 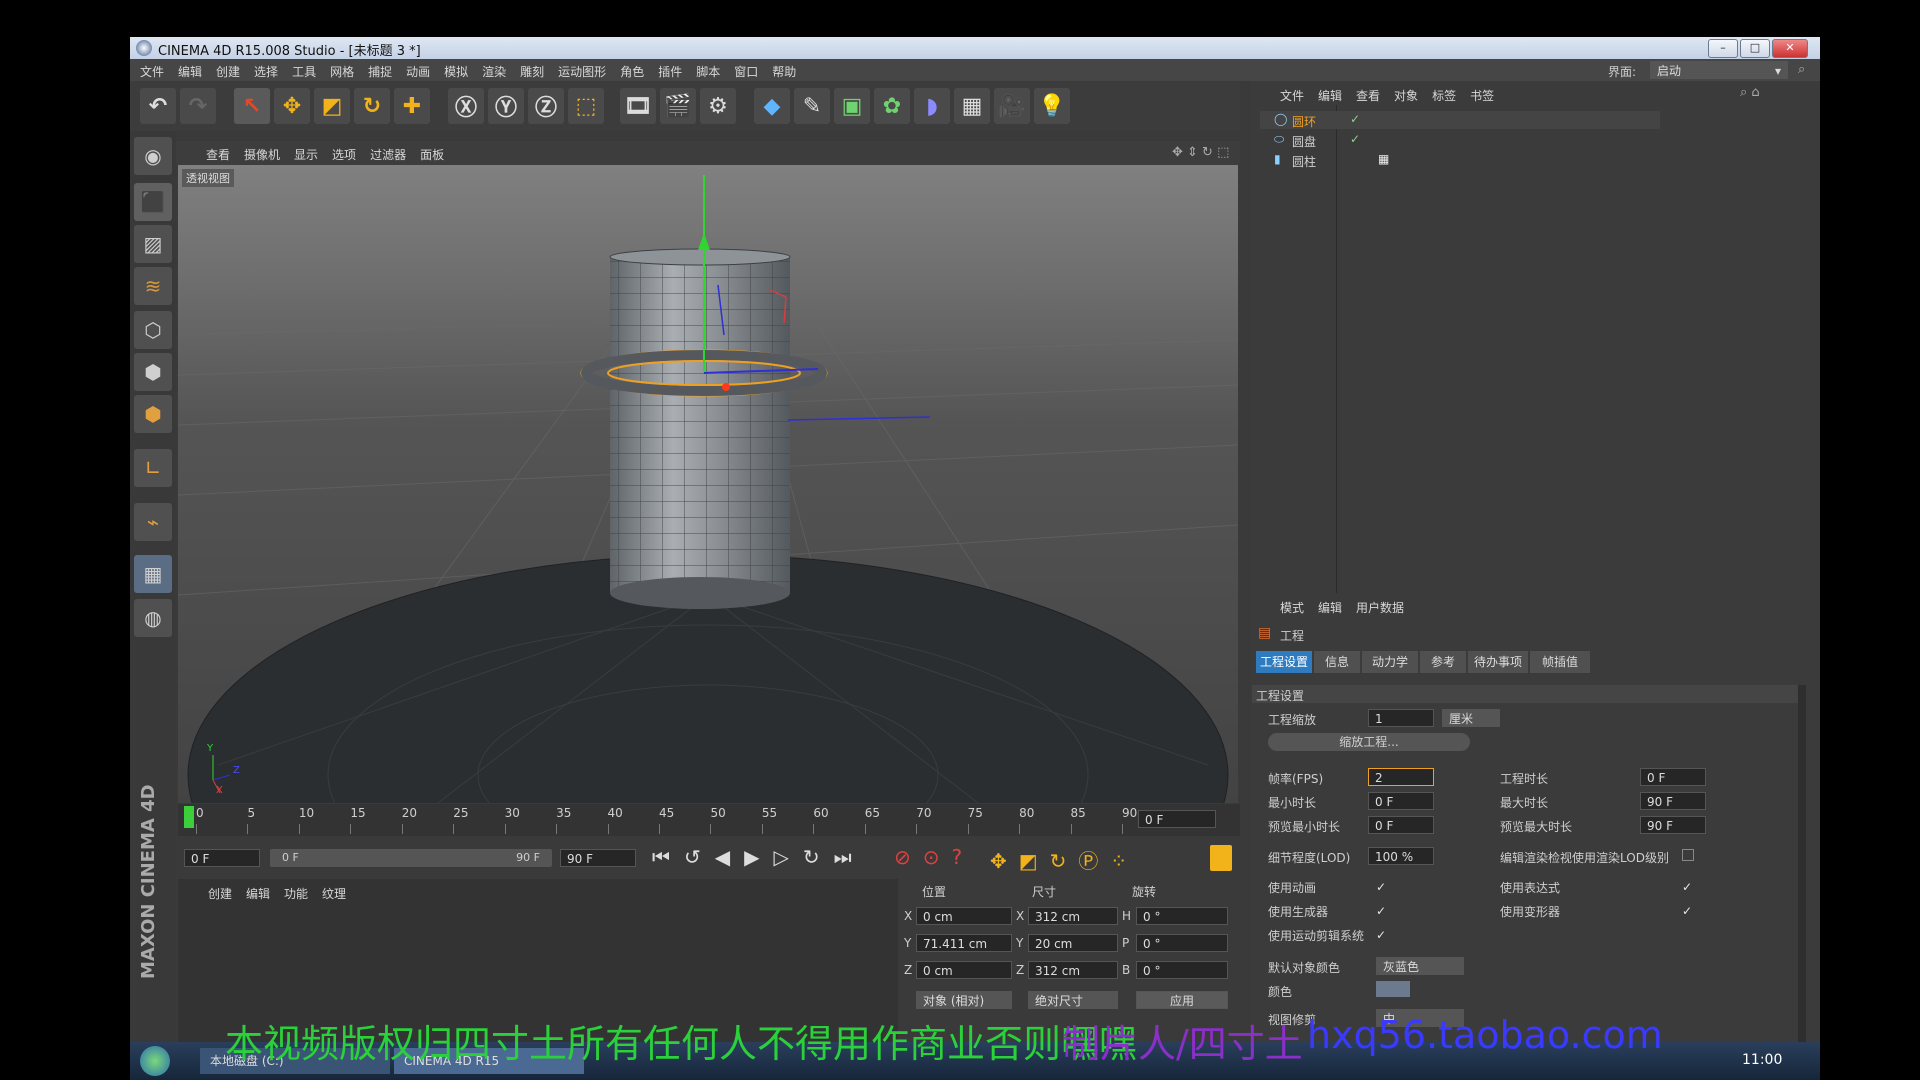 What do you see at coordinates (1471, 718) in the screenshot?
I see `scale-unit-select: 厘米` at bounding box center [1471, 718].